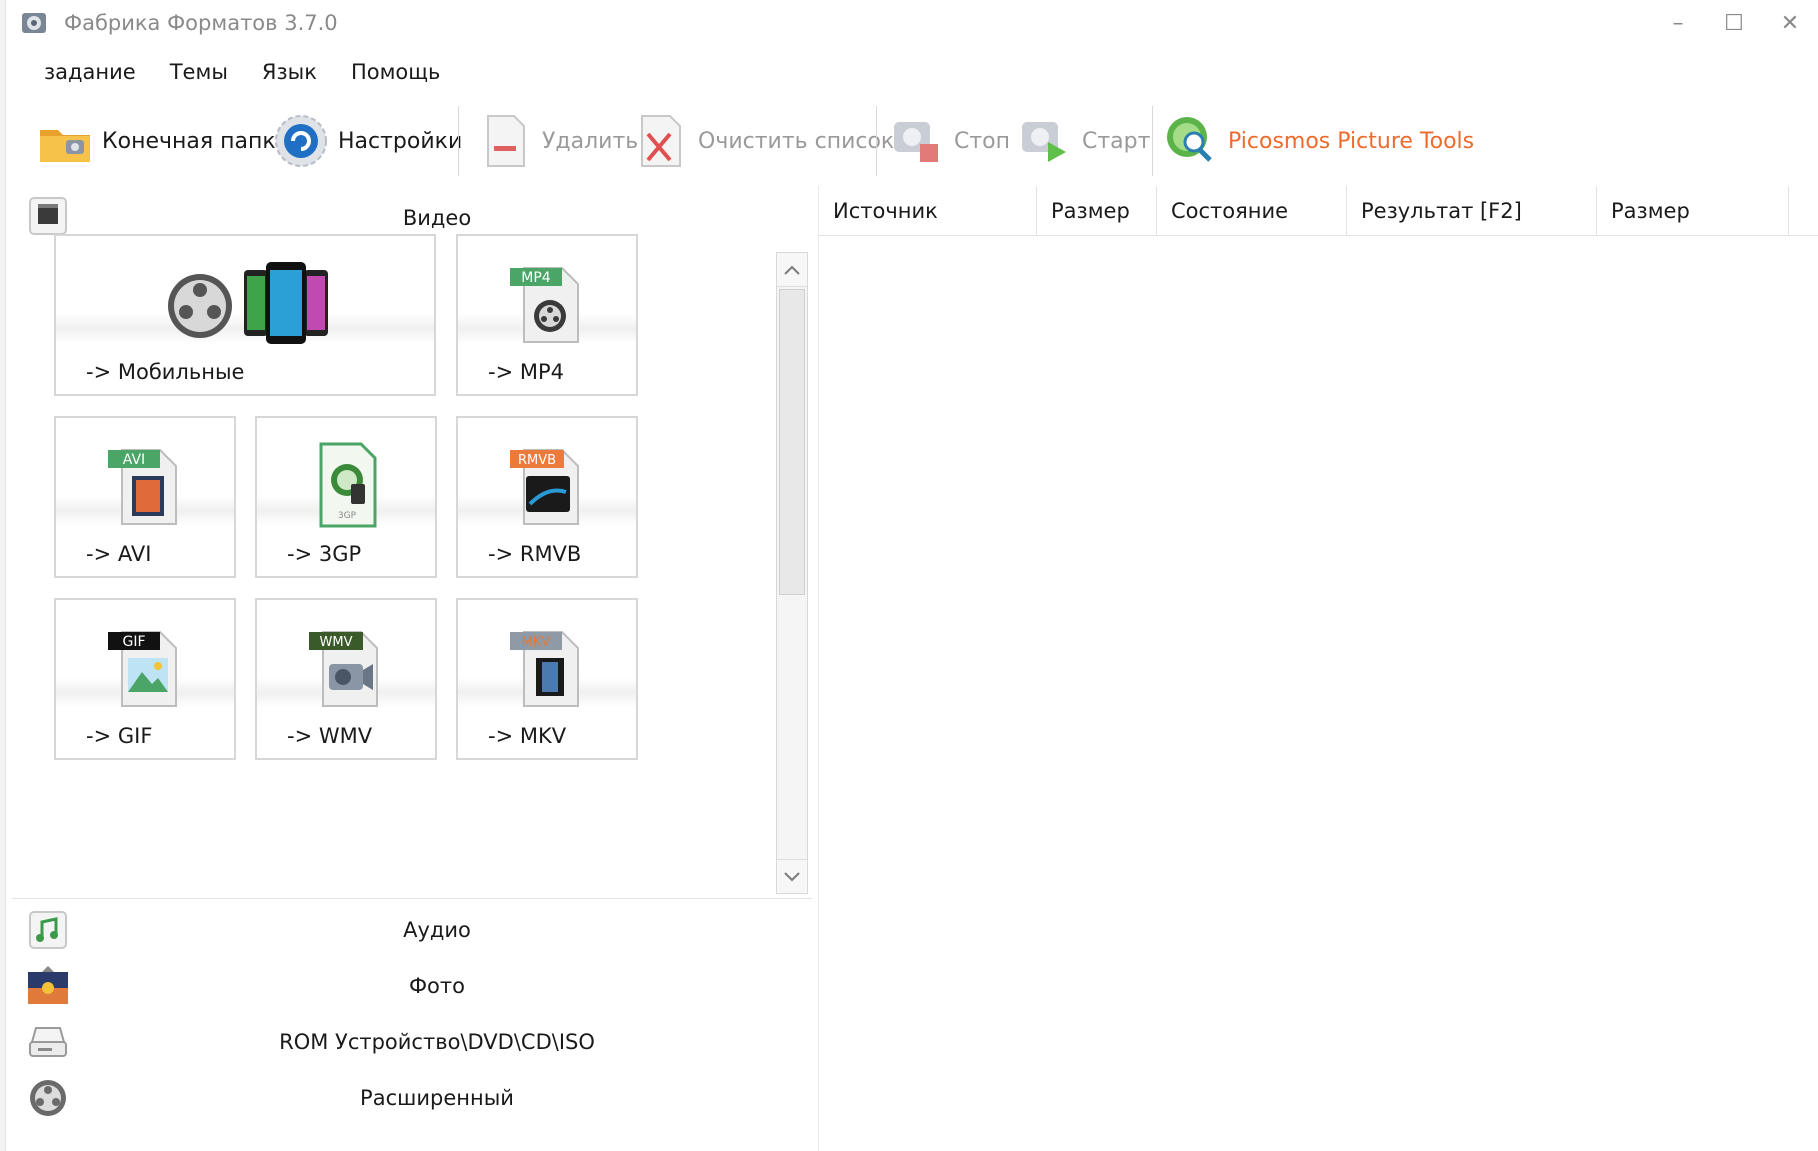 This screenshot has height=1151, width=1818. I want to click on window-title: Фабрика Форматов 3.7.0, so click(201, 23).